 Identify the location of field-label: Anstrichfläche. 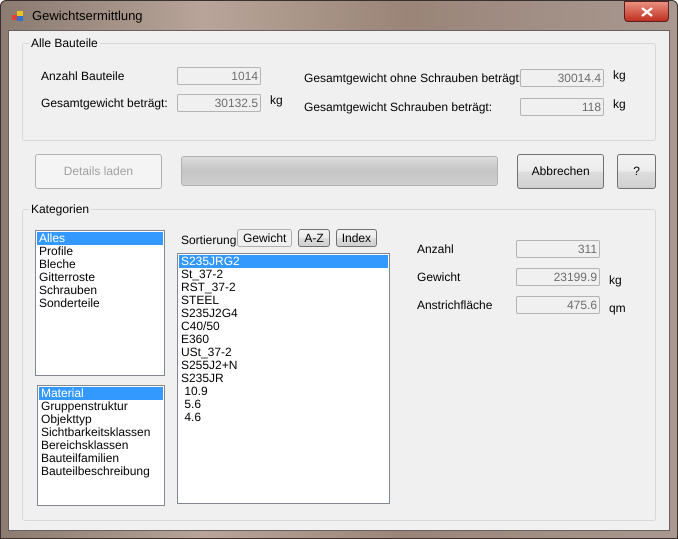
(455, 305).